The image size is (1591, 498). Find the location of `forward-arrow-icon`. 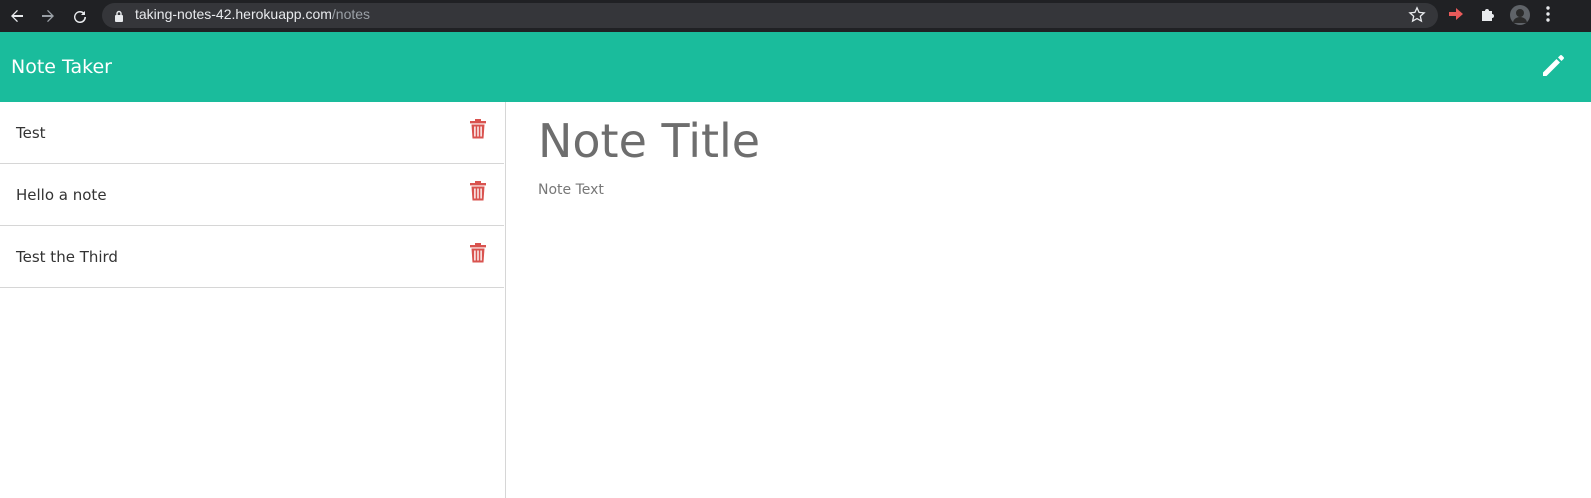

forward-arrow-icon is located at coordinates (48, 16).